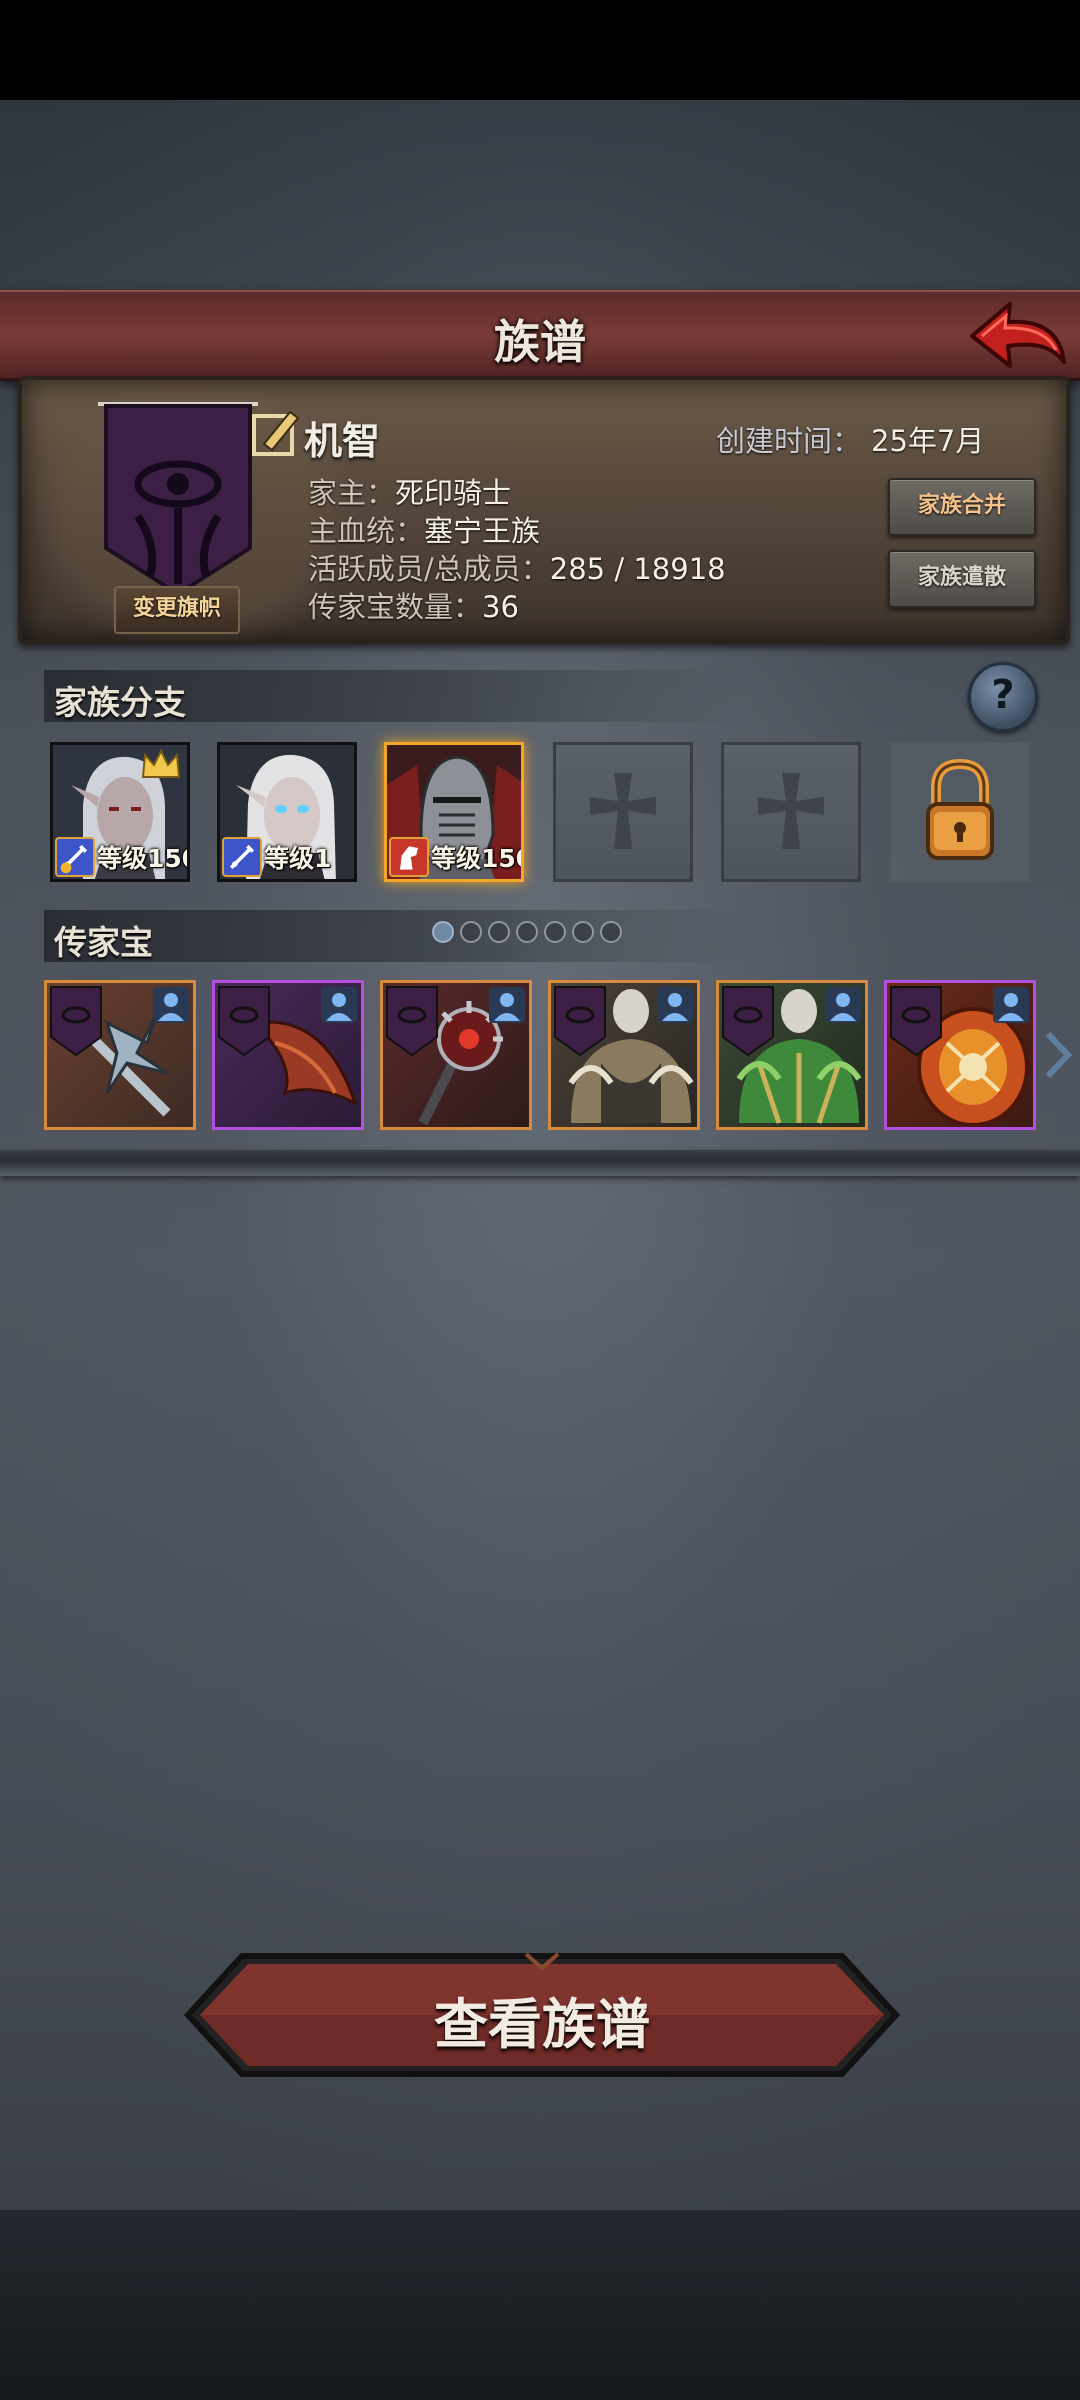 Image resolution: width=1080 pixels, height=2400 pixels. I want to click on bottom-strip, so click(540, 2305).